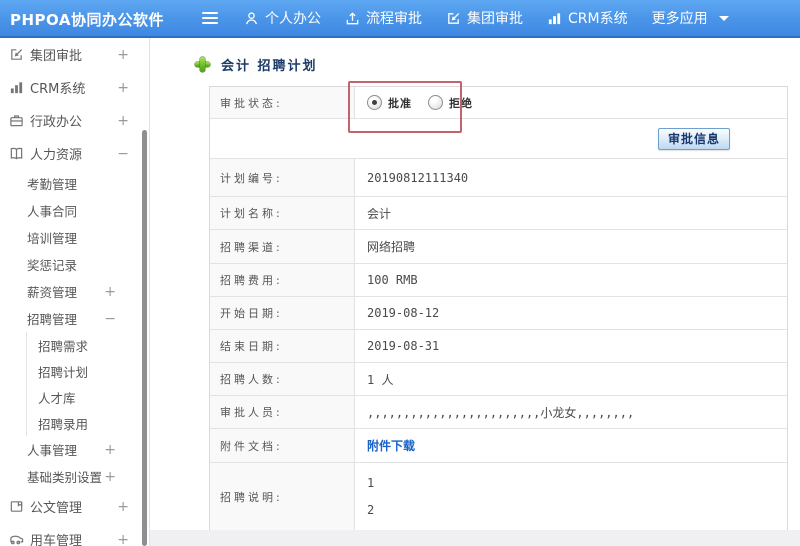 This screenshot has height=546, width=800. Describe the element at coordinates (56, 122) in the screenshot. I see `sidebar-item-label: 行政办公` at that location.